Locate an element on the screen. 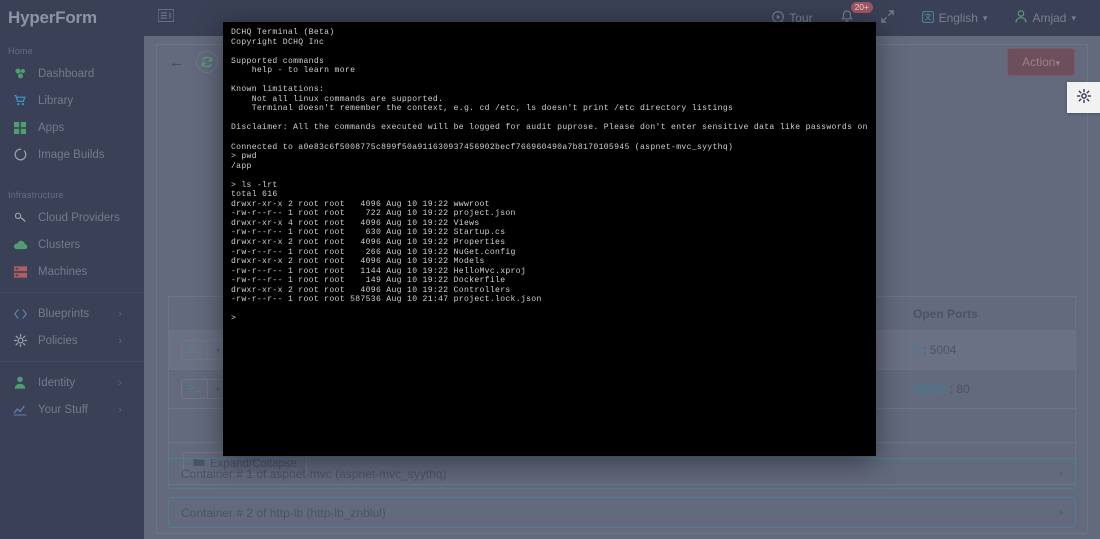  user-menu: Amjad ▾ is located at coordinates (1045, 18).